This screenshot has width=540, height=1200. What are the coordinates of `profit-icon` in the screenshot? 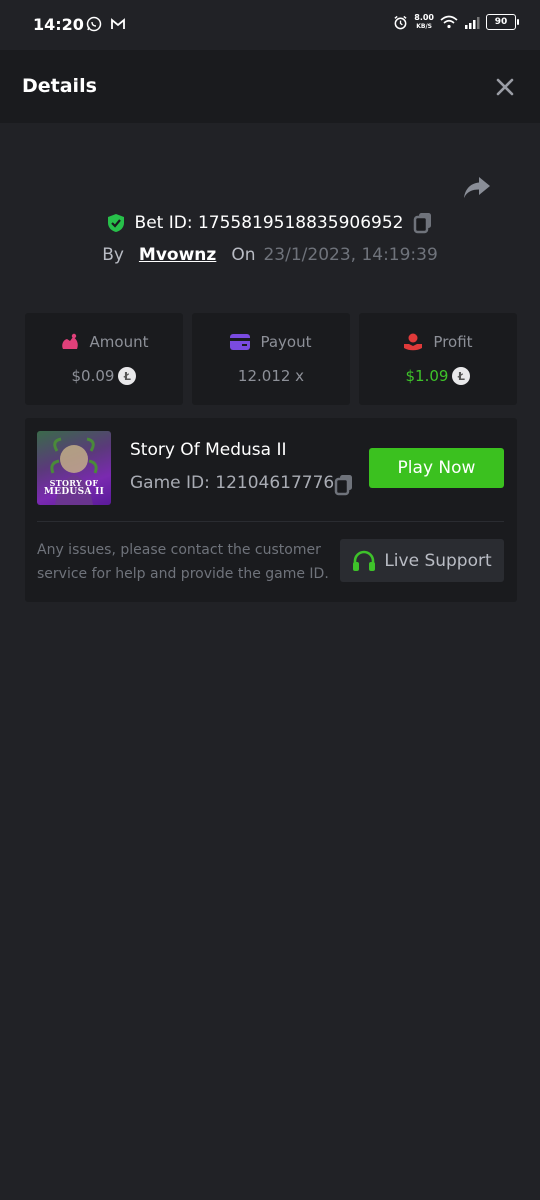 It's located at (413, 342).